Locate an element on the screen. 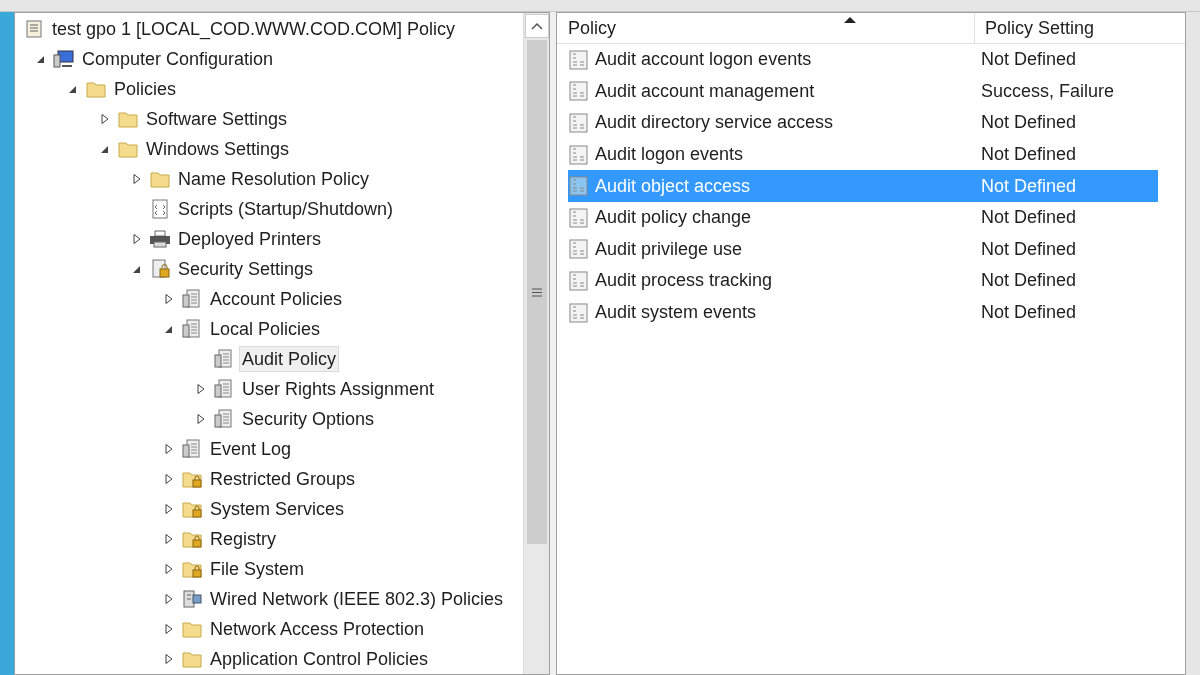 The width and height of the screenshot is (1200, 675). tree-item: Wired Network (IEEE 802.3) Policies is located at coordinates (357, 599).